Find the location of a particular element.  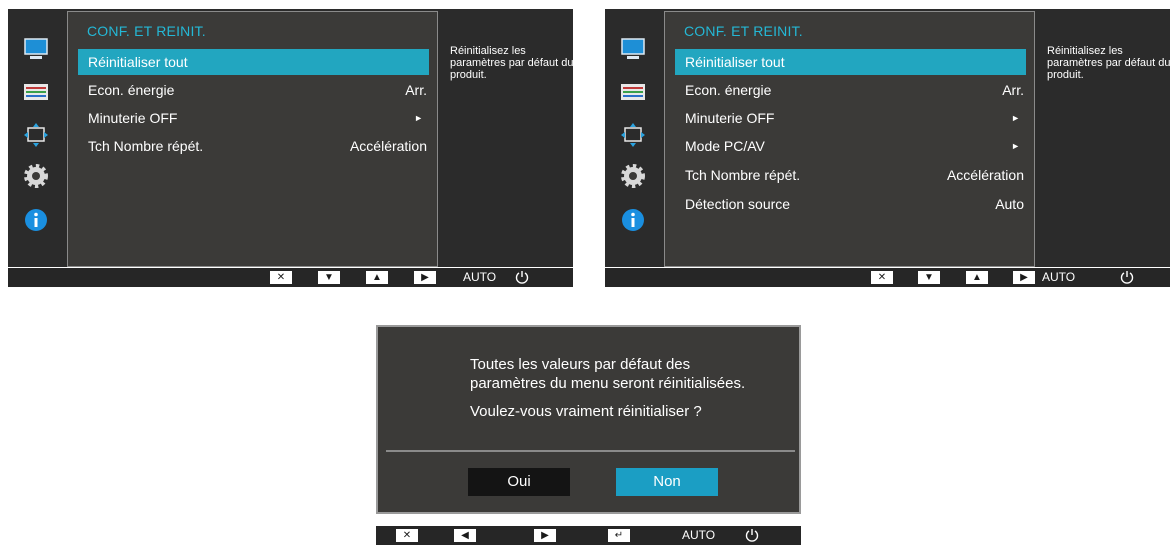

enter-icon: ↵ is located at coordinates (619, 535).